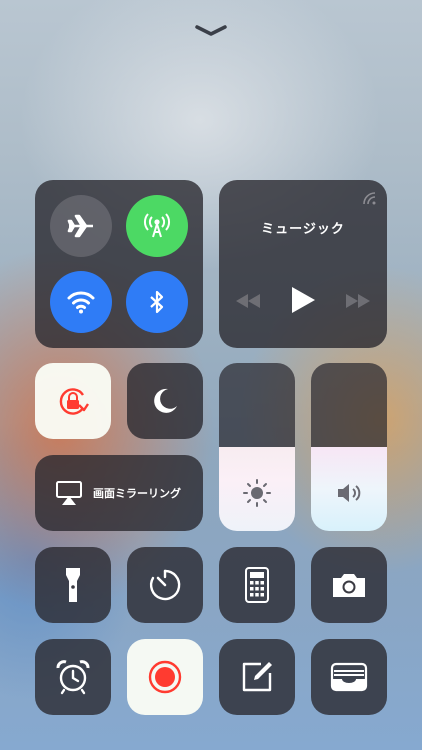  What do you see at coordinates (211, 31) in the screenshot?
I see `chevron-down-icon` at bounding box center [211, 31].